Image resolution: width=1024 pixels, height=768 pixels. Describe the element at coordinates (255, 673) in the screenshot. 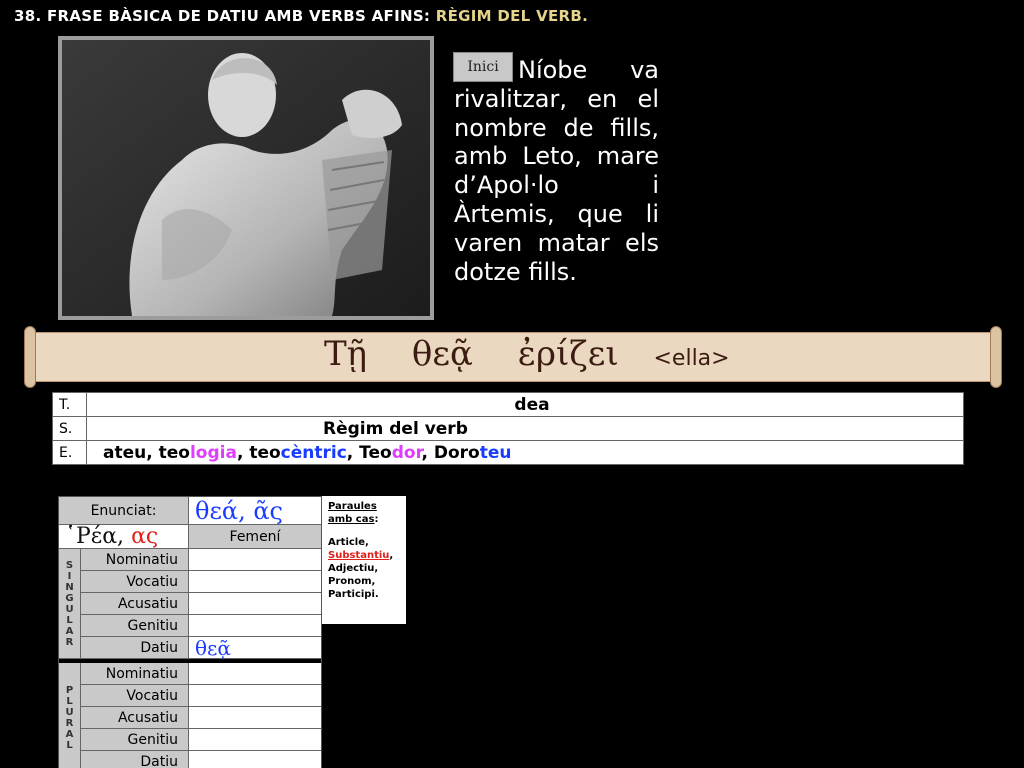

I see `pl-nominative-cell` at that location.